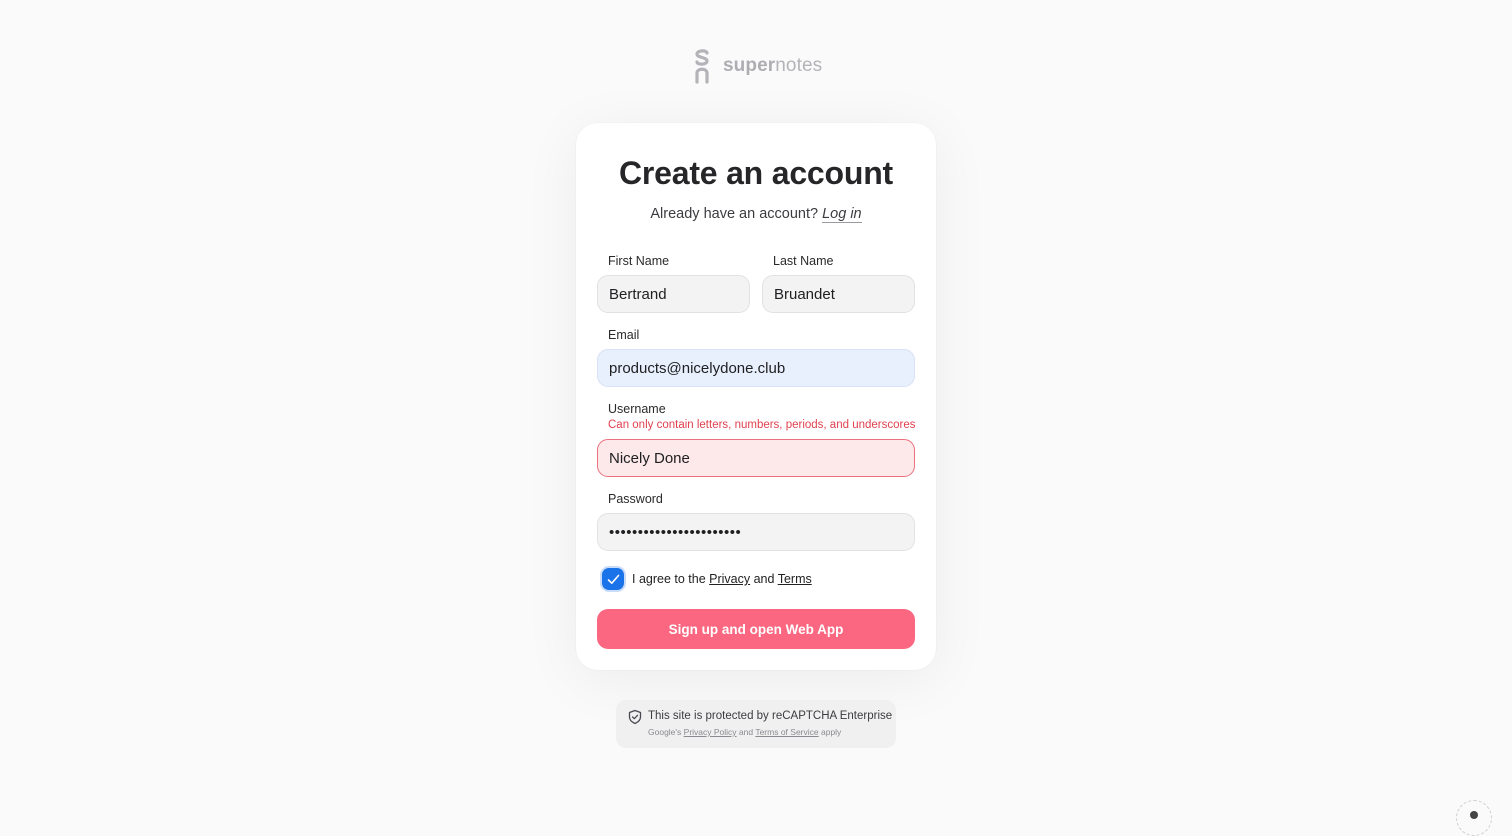 The image size is (1512, 836). I want to click on agree-checkbox, so click(613, 579).